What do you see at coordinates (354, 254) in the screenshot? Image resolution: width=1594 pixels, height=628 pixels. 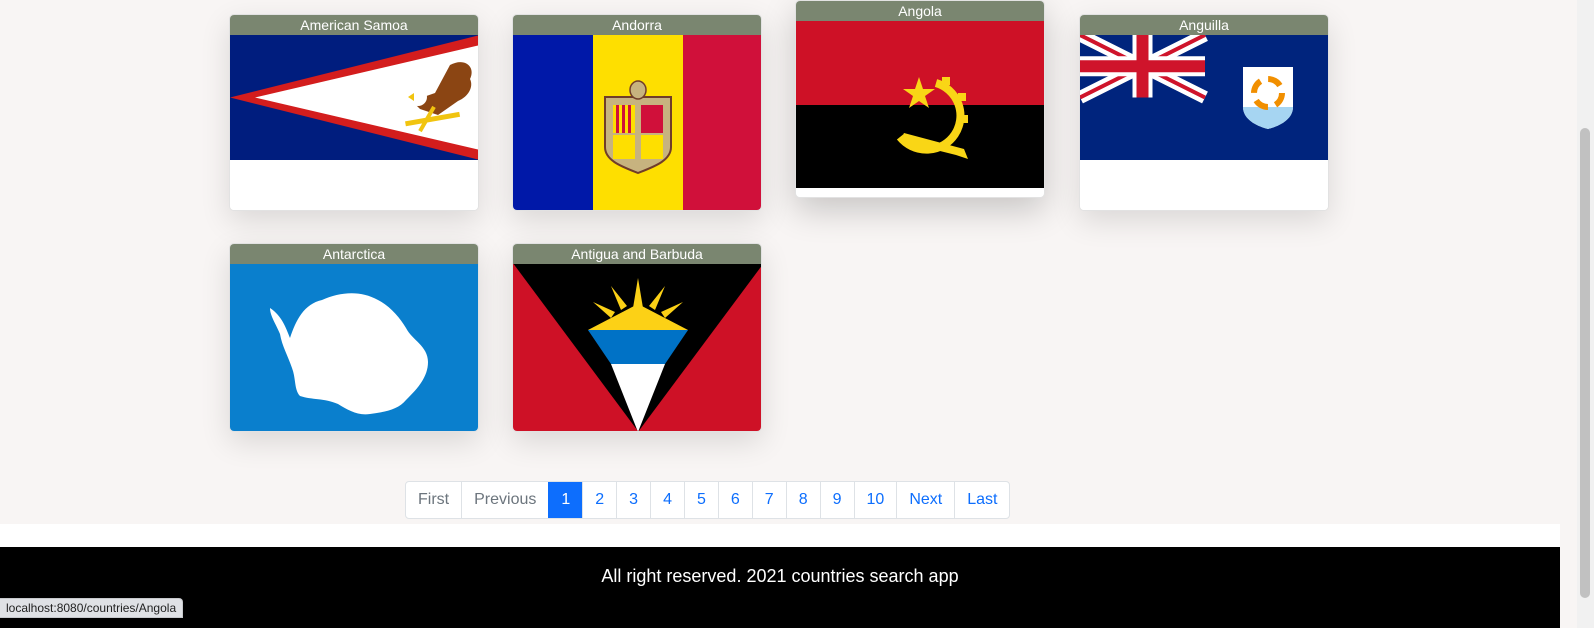 I see `card-title: Antarctica` at bounding box center [354, 254].